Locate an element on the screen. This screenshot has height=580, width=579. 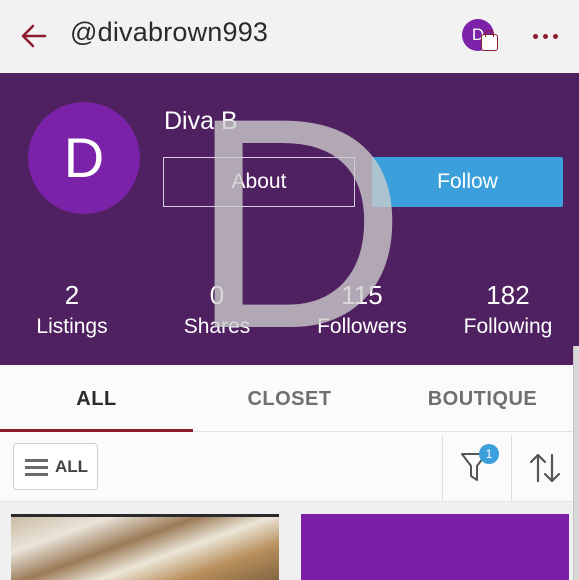
stat-followers: 115 Followers is located at coordinates (362, 311).